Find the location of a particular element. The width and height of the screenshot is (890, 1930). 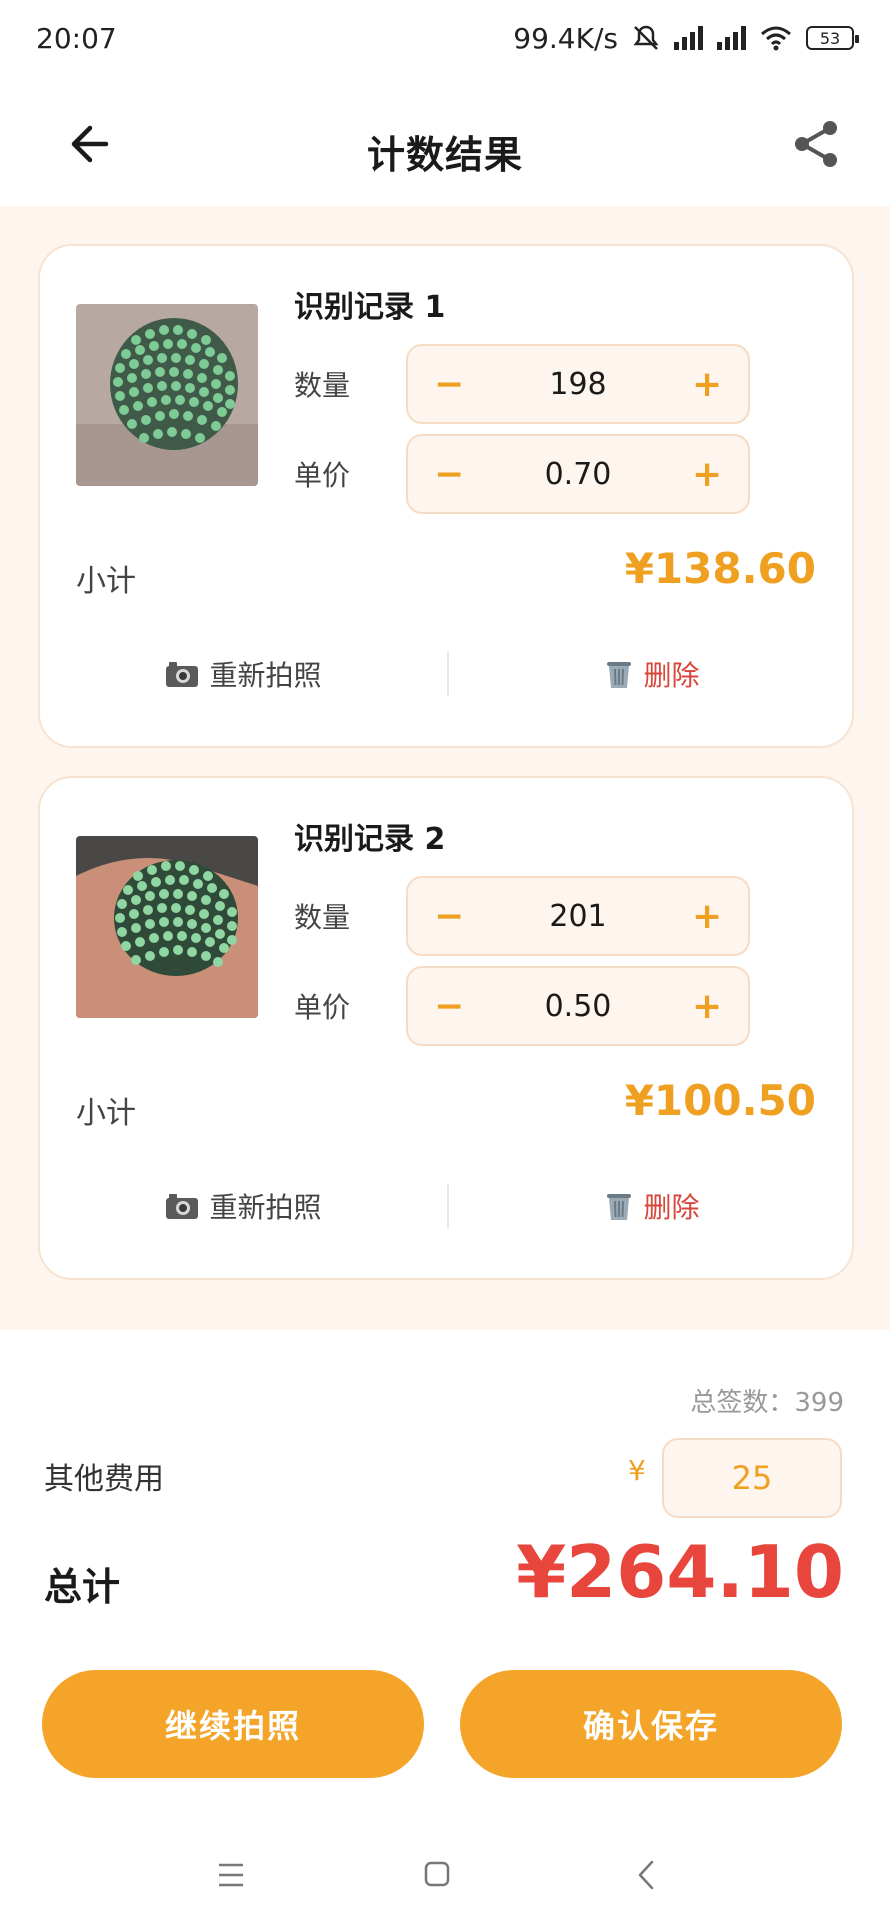

other-fee-label: 其他费用 is located at coordinates (104, 1479).